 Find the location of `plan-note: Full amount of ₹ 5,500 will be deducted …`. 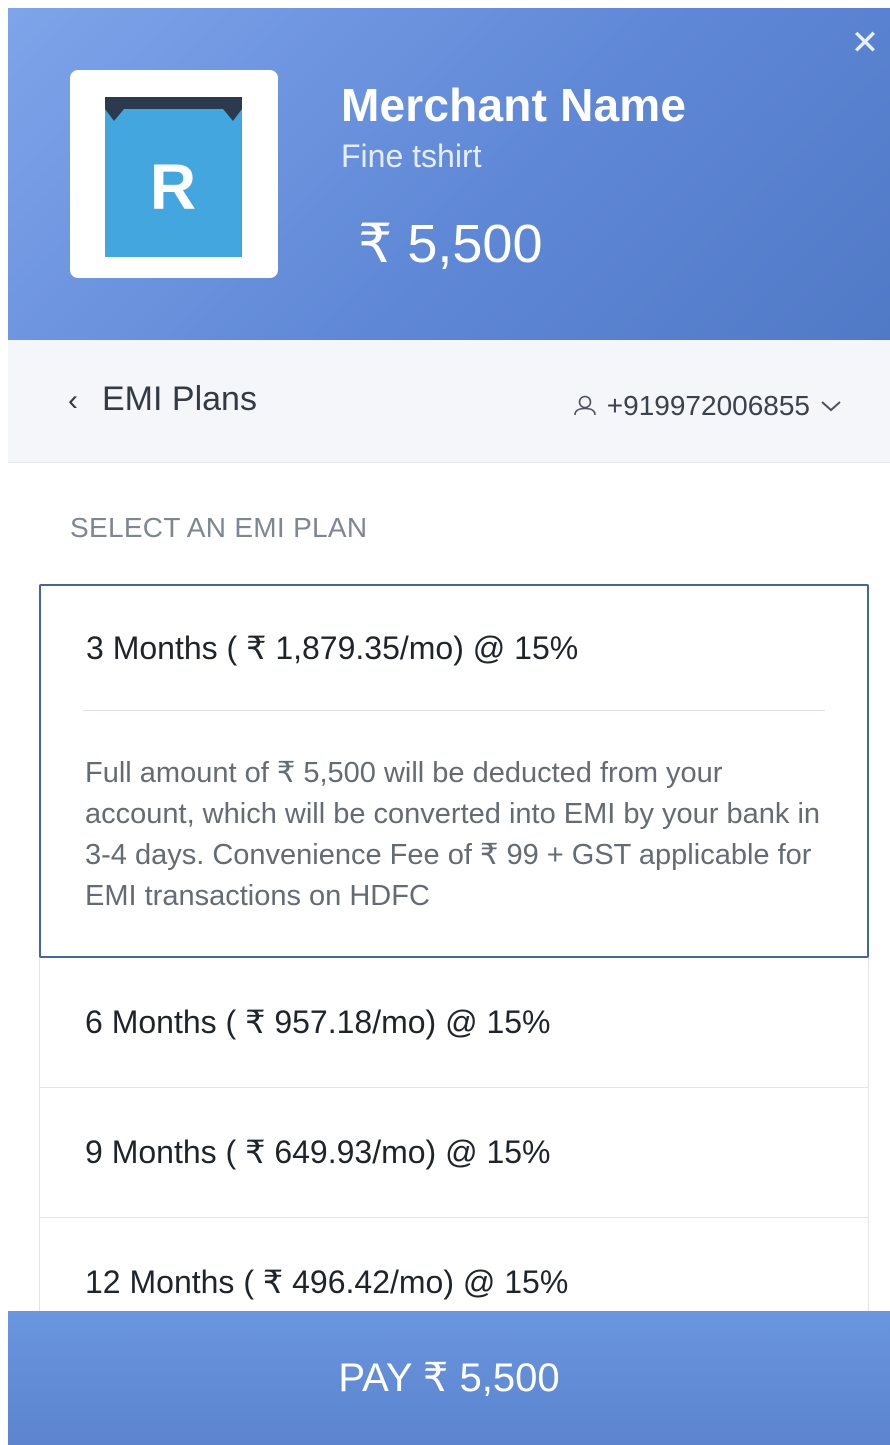

plan-note: Full amount of ₹ 5,500 will be deducted … is located at coordinates (453, 834).